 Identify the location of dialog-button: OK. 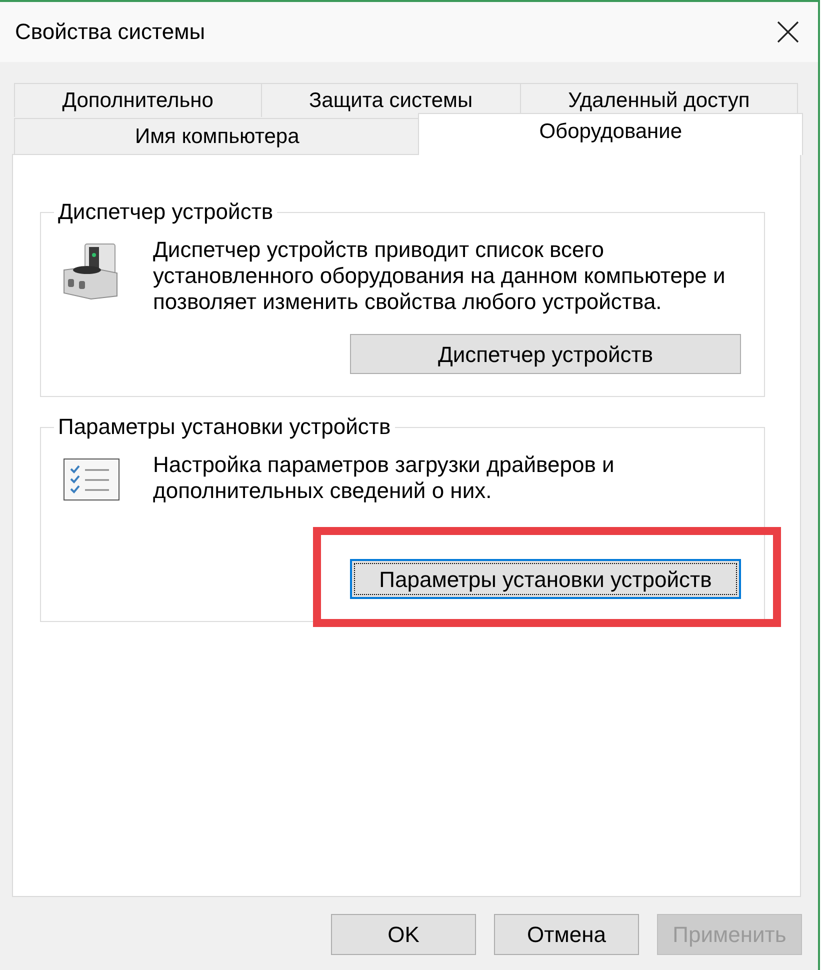
(403, 934).